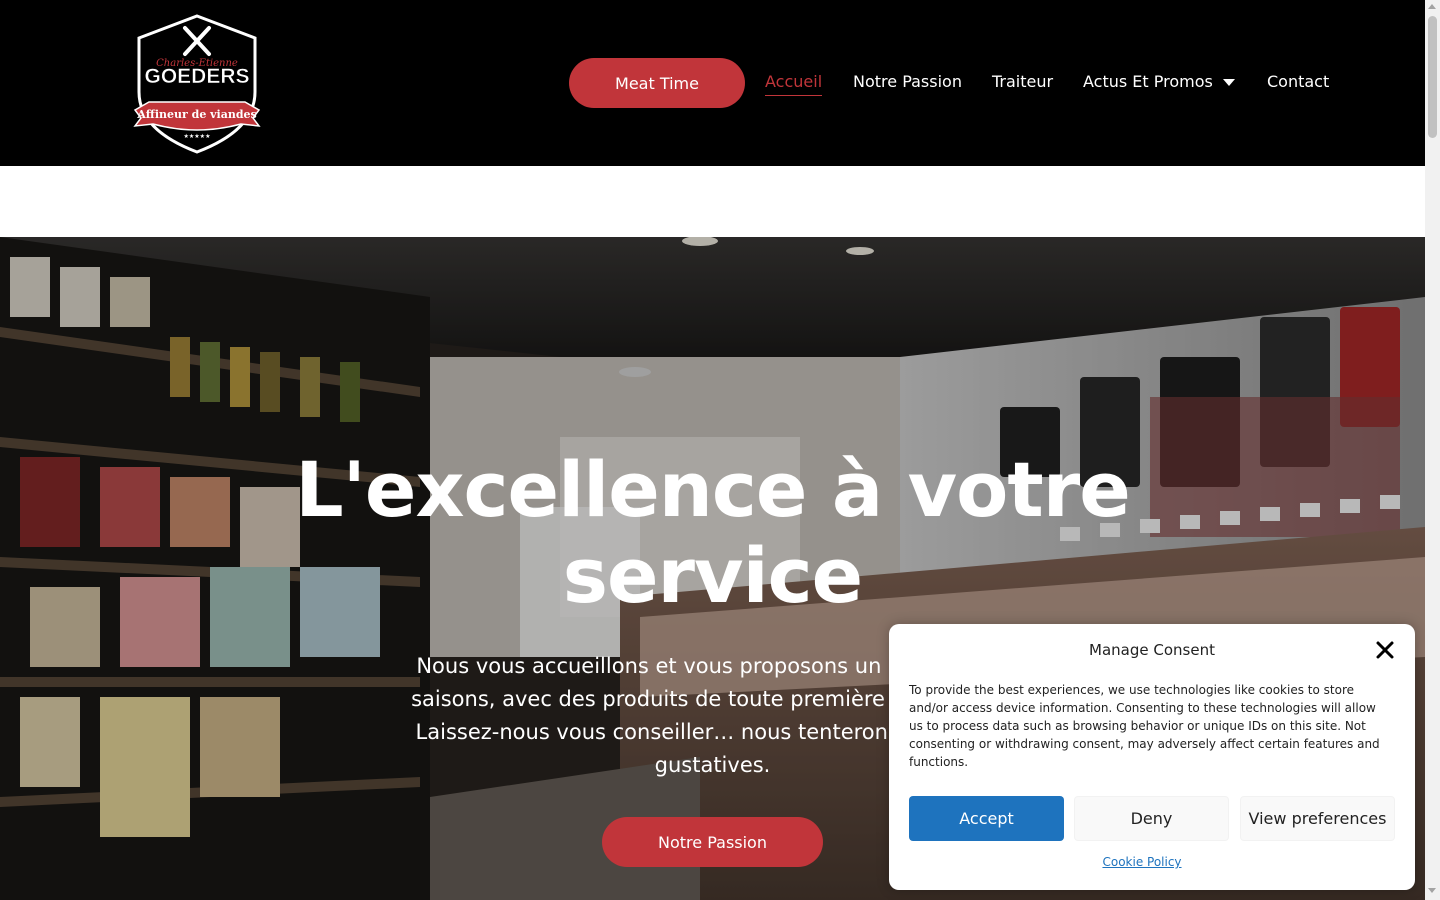 The height and width of the screenshot is (900, 1440). Describe the element at coordinates (794, 83) in the screenshot. I see `nav-accueil: Accueil` at that location.